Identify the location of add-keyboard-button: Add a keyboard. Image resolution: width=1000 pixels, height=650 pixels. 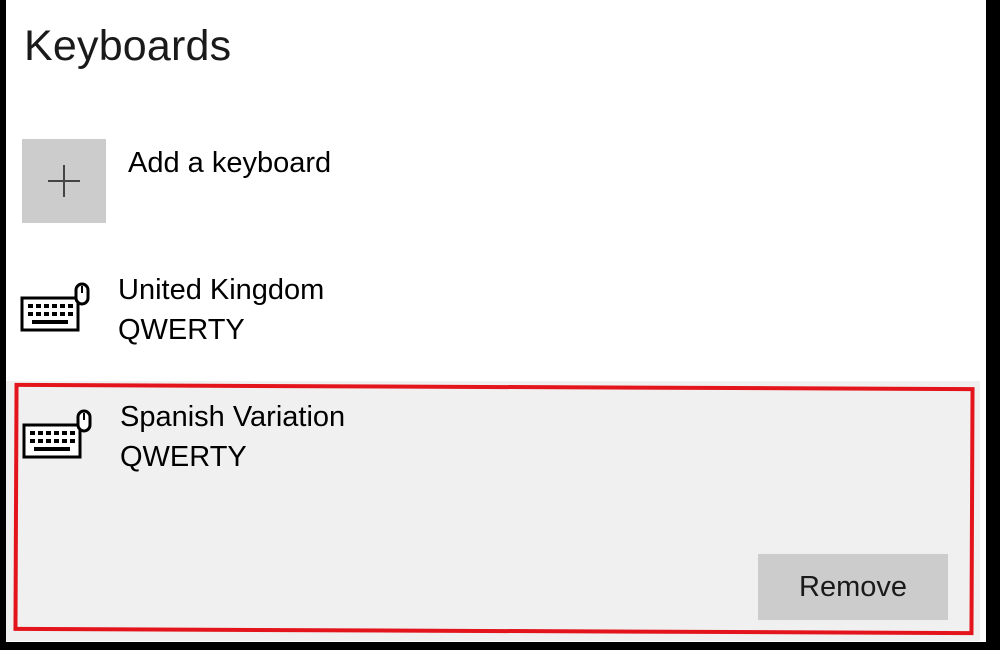
(272, 181).